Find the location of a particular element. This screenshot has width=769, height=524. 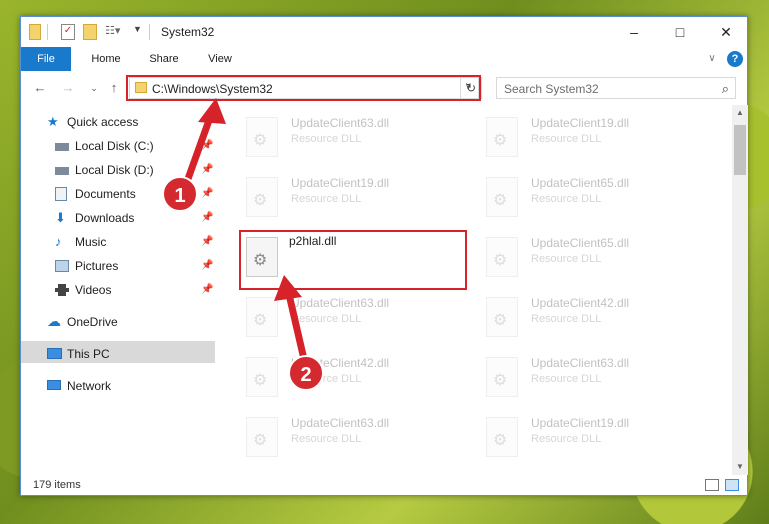

up-icon: ↑ is located at coordinates (114, 88).